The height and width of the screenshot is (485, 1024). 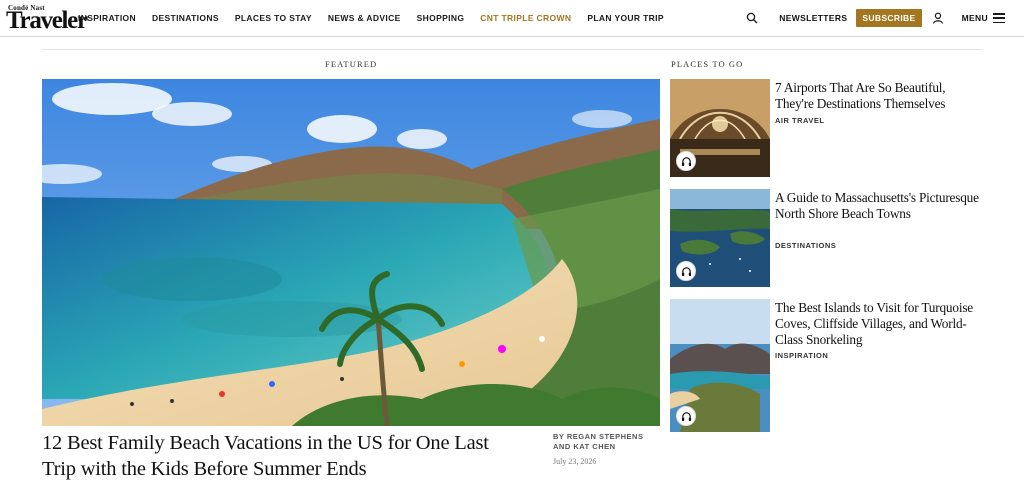 What do you see at coordinates (752, 18) in the screenshot?
I see `search-icon` at bounding box center [752, 18].